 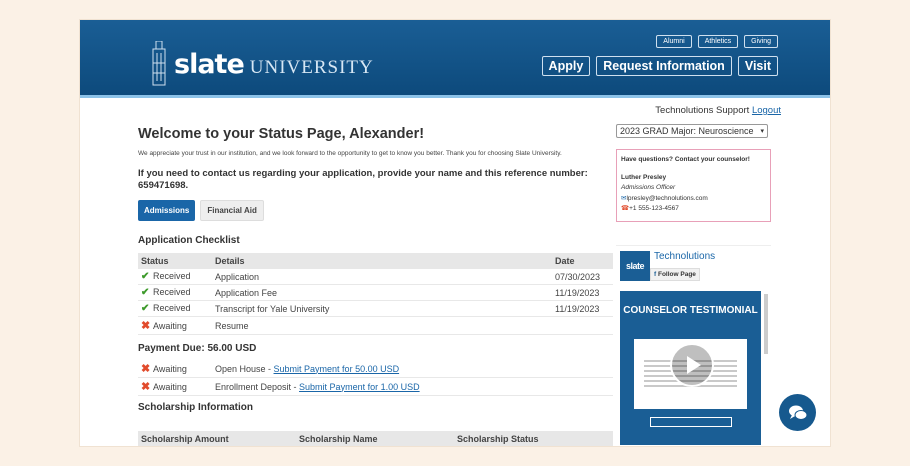 What do you see at coordinates (382, 325) in the screenshot?
I see `row-details: Resume` at bounding box center [382, 325].